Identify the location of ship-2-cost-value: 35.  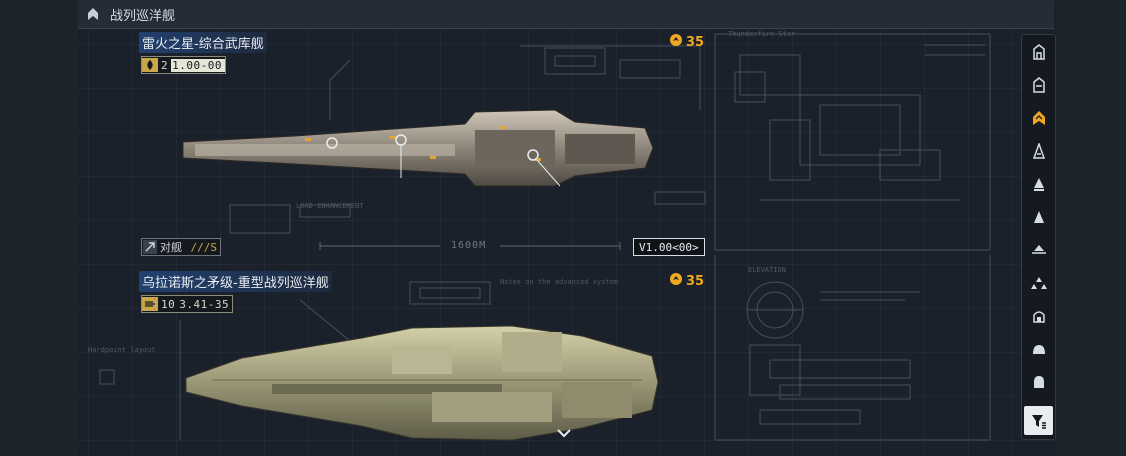
(695, 281).